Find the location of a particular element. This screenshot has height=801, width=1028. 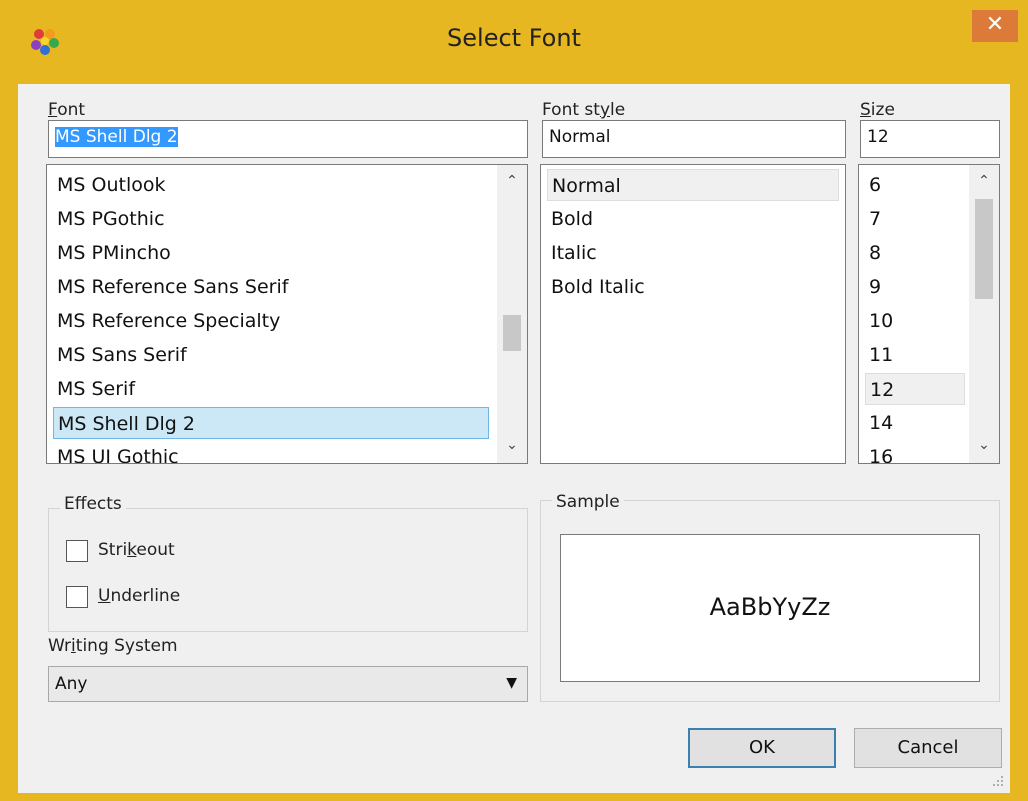

size-list: 6 7 8 9 10 11 12 14 16 ⌃ ⌄ is located at coordinates (929, 314).